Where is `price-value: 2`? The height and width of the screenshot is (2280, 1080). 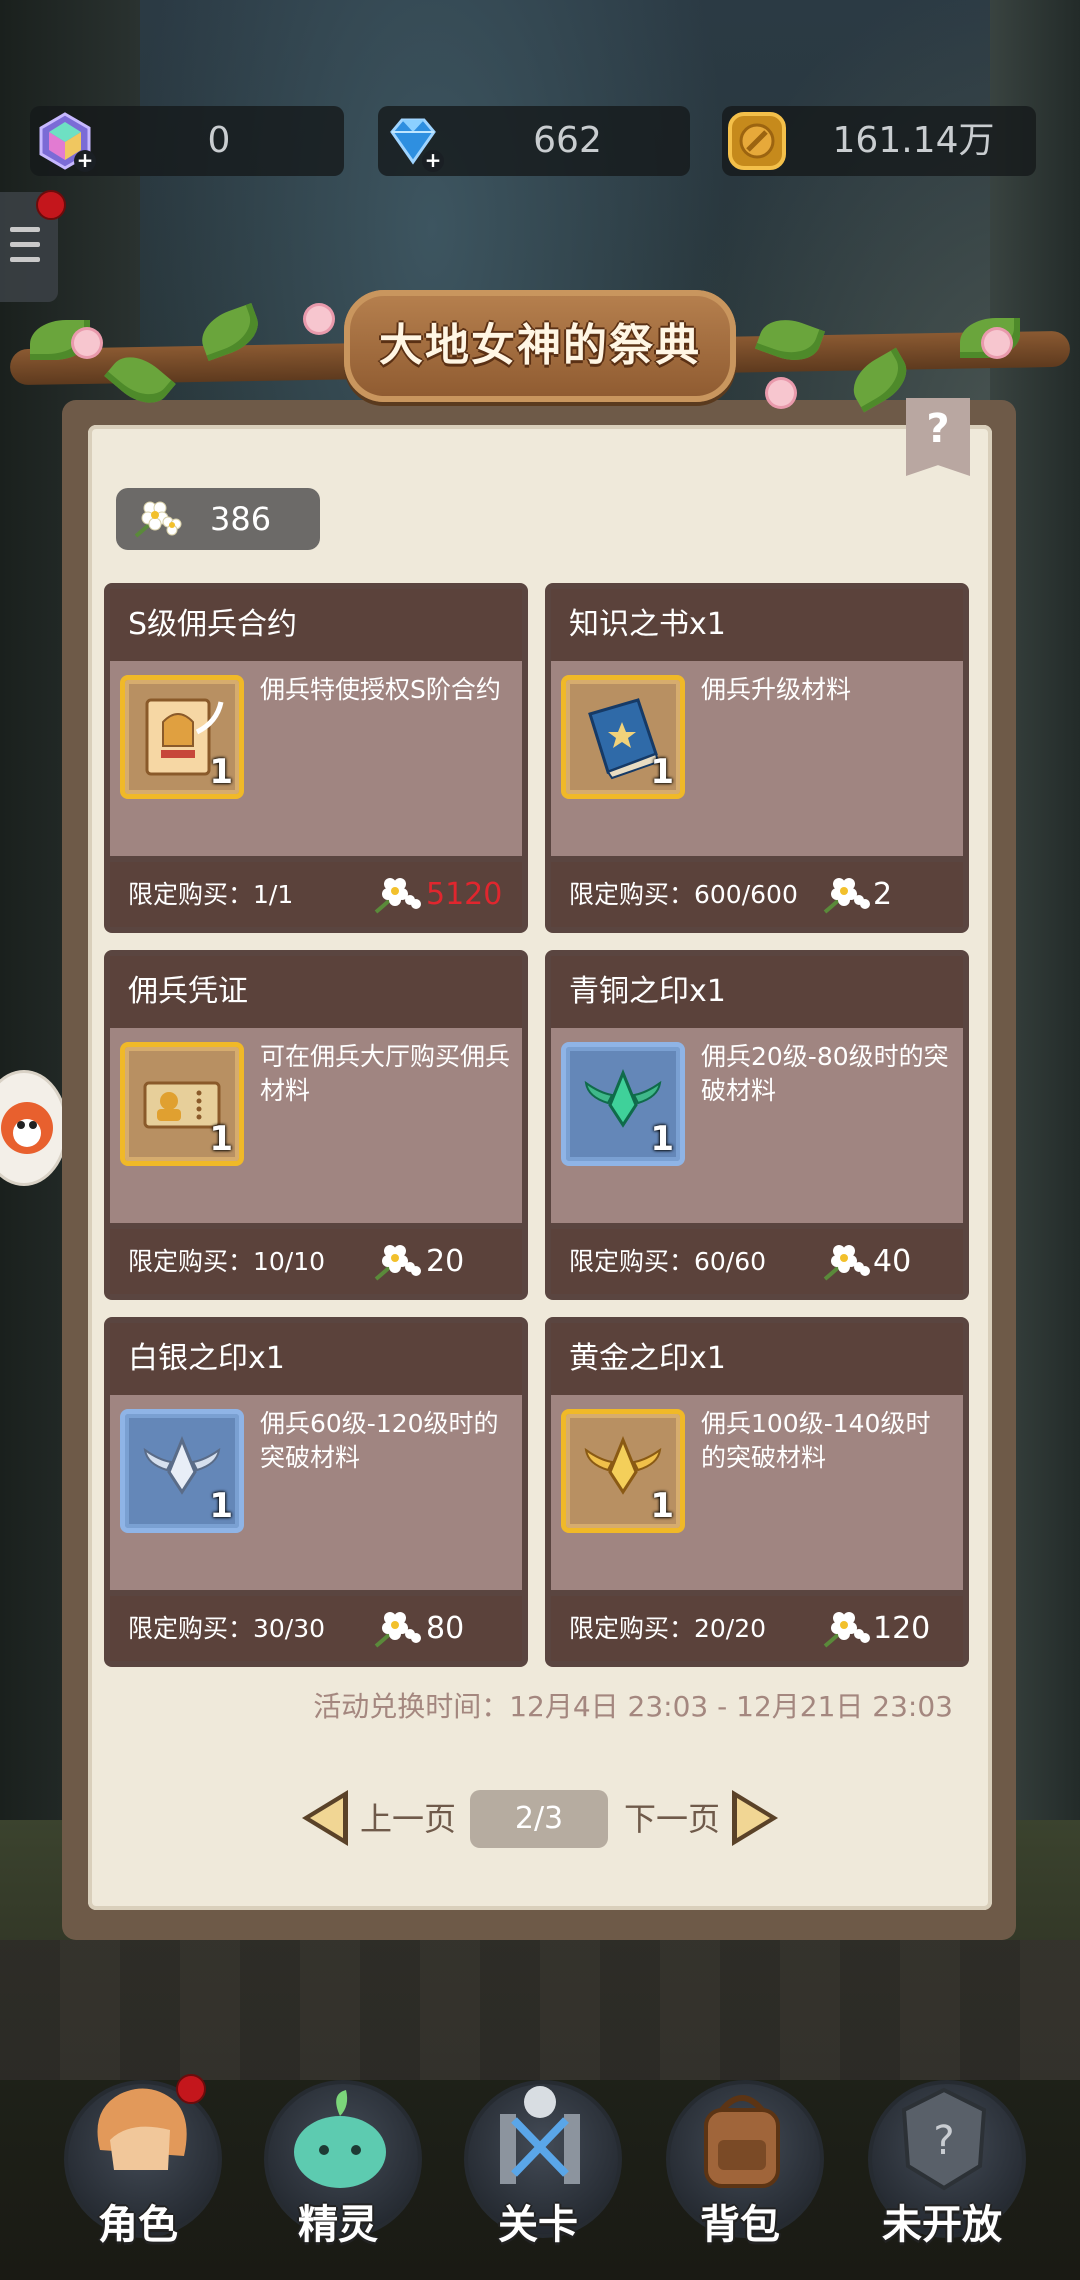 price-value: 2 is located at coordinates (883, 894).